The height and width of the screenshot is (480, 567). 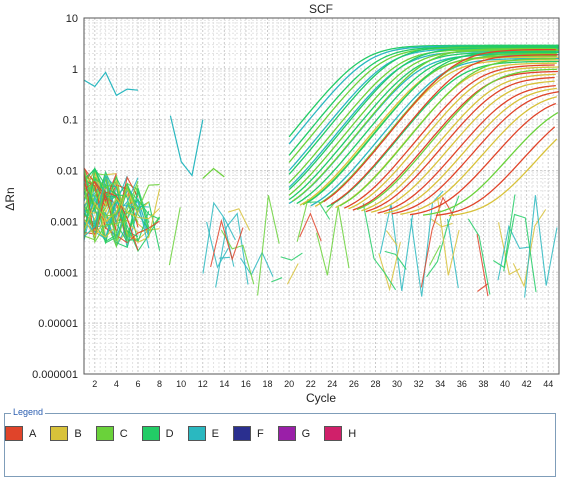 I want to click on legend-panel: Legend A B C D E F G H, so click(x=280, y=442).